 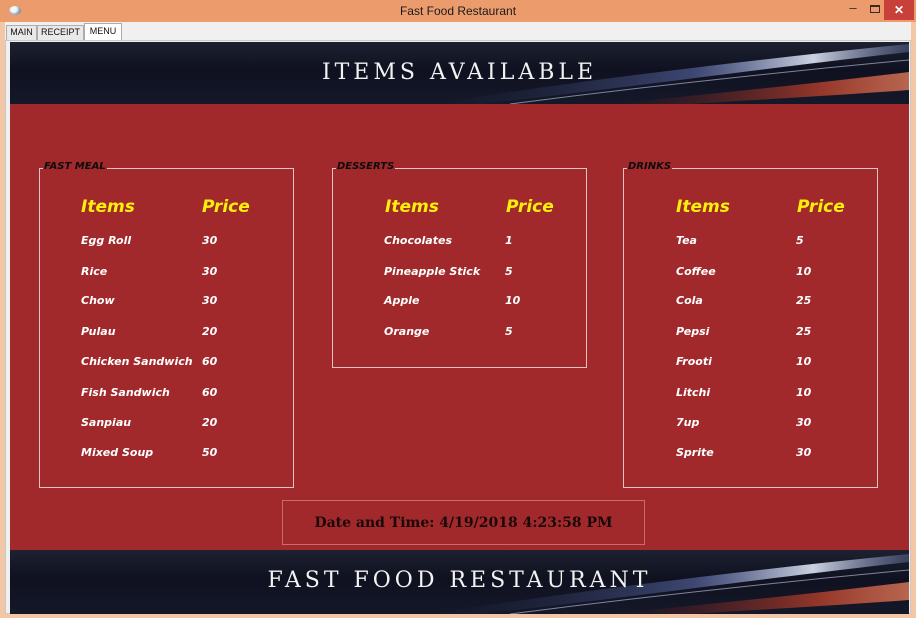 I want to click on item-name: Frooti, so click(x=694, y=361).